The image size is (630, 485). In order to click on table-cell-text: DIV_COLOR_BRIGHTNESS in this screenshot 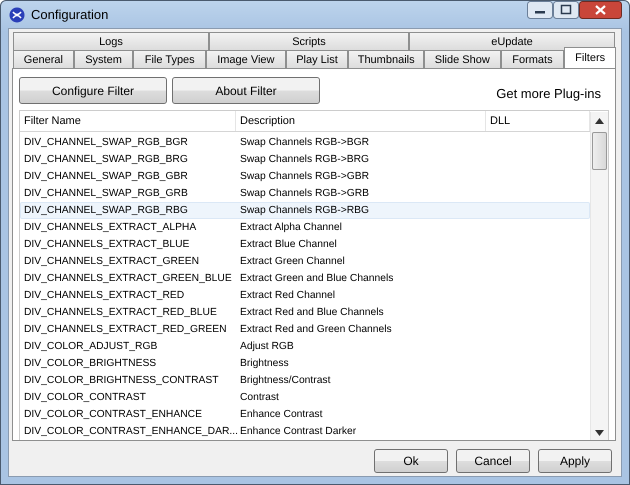, I will do `click(90, 363)`.